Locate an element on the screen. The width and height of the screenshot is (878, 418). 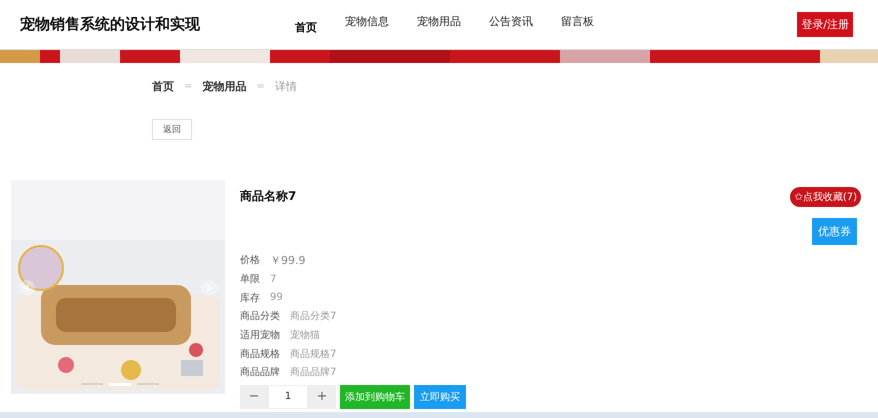
nav-link: 宠物用品 is located at coordinates (439, 24).